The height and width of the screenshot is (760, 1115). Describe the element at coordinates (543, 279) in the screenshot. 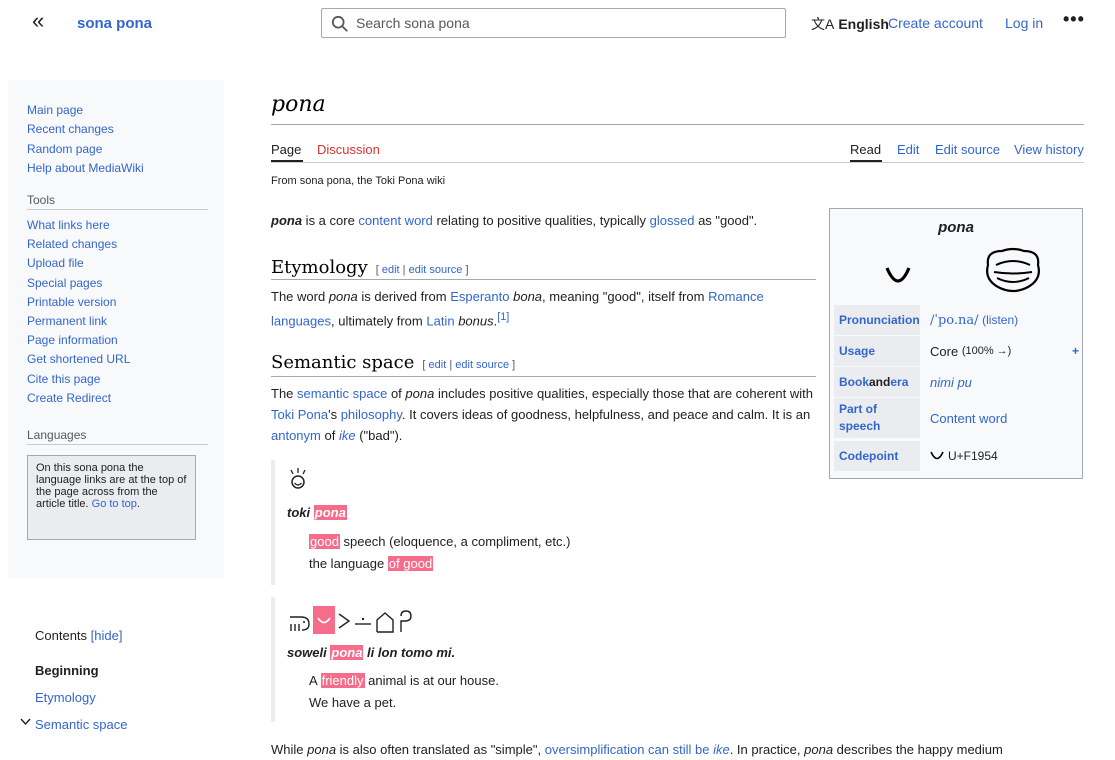

I see `etymology-divider` at that location.